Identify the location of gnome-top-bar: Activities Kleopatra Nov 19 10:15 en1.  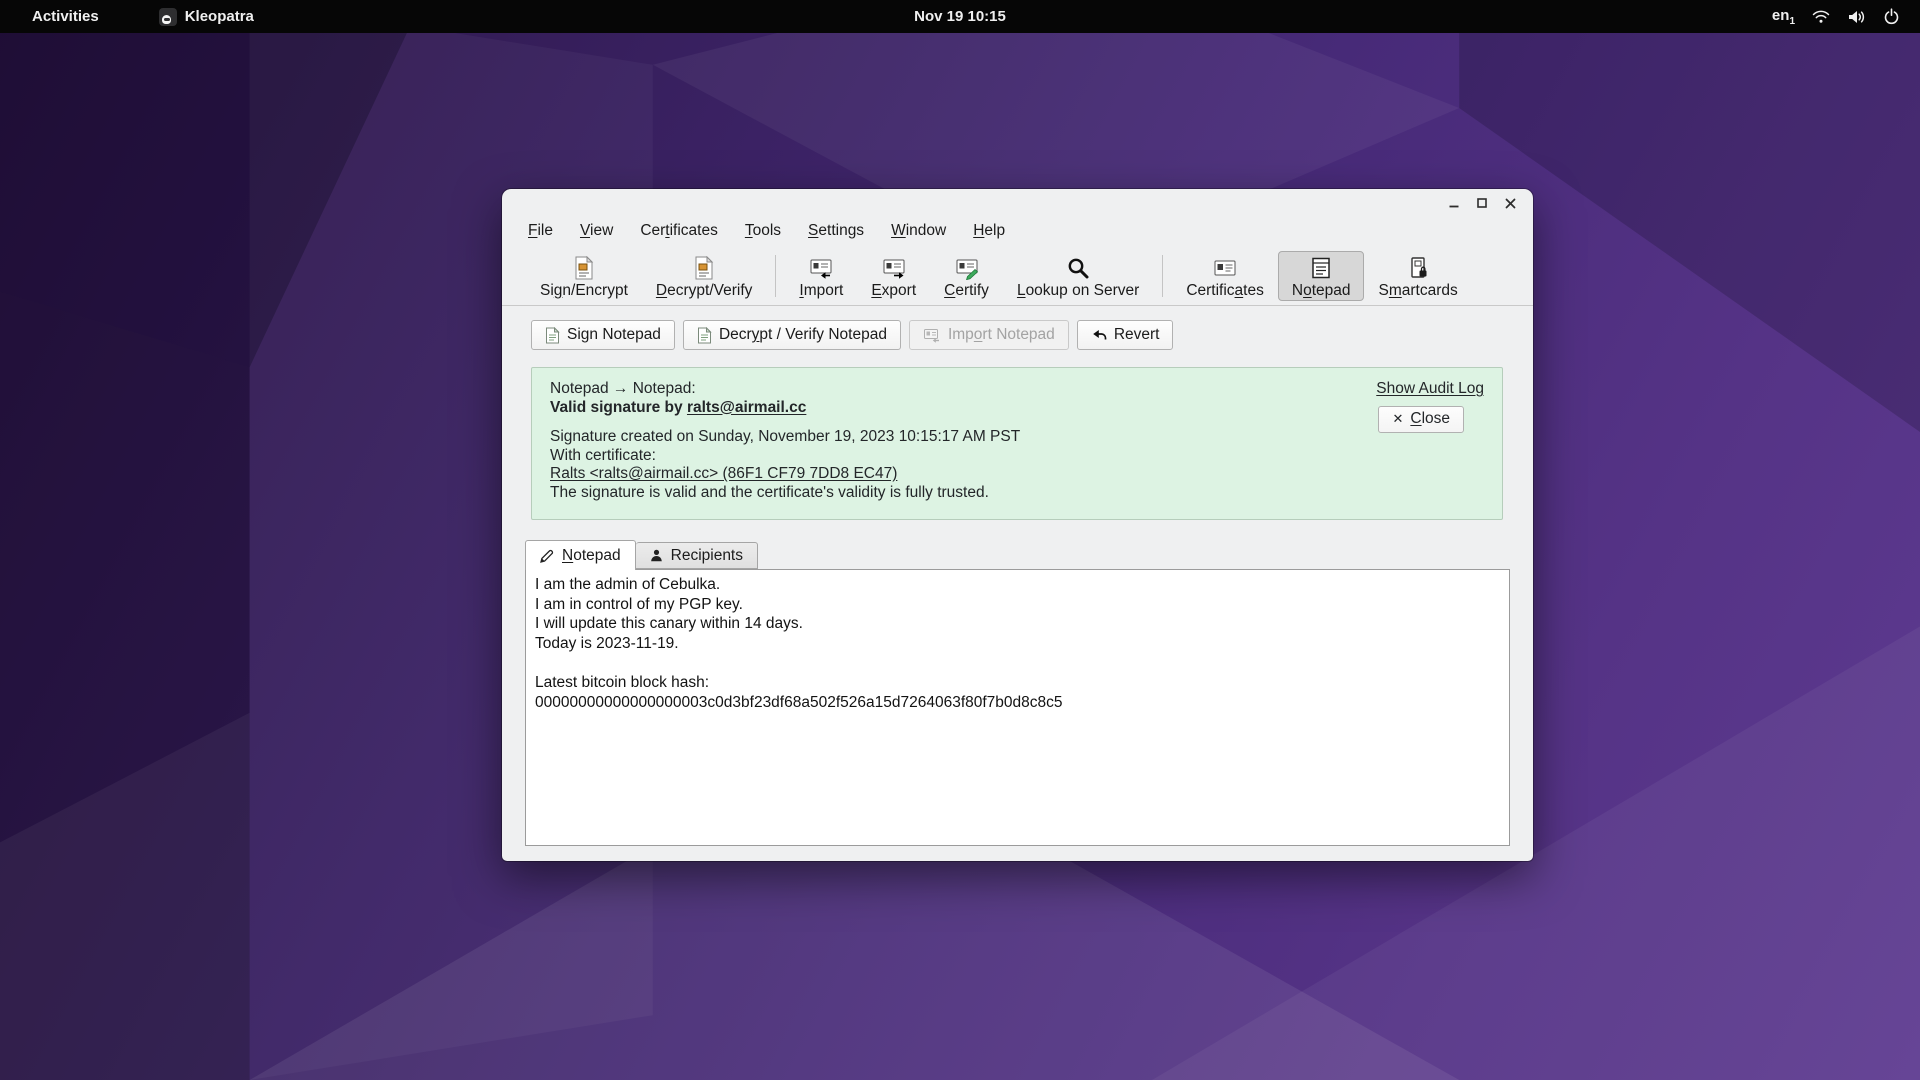
(960, 16).